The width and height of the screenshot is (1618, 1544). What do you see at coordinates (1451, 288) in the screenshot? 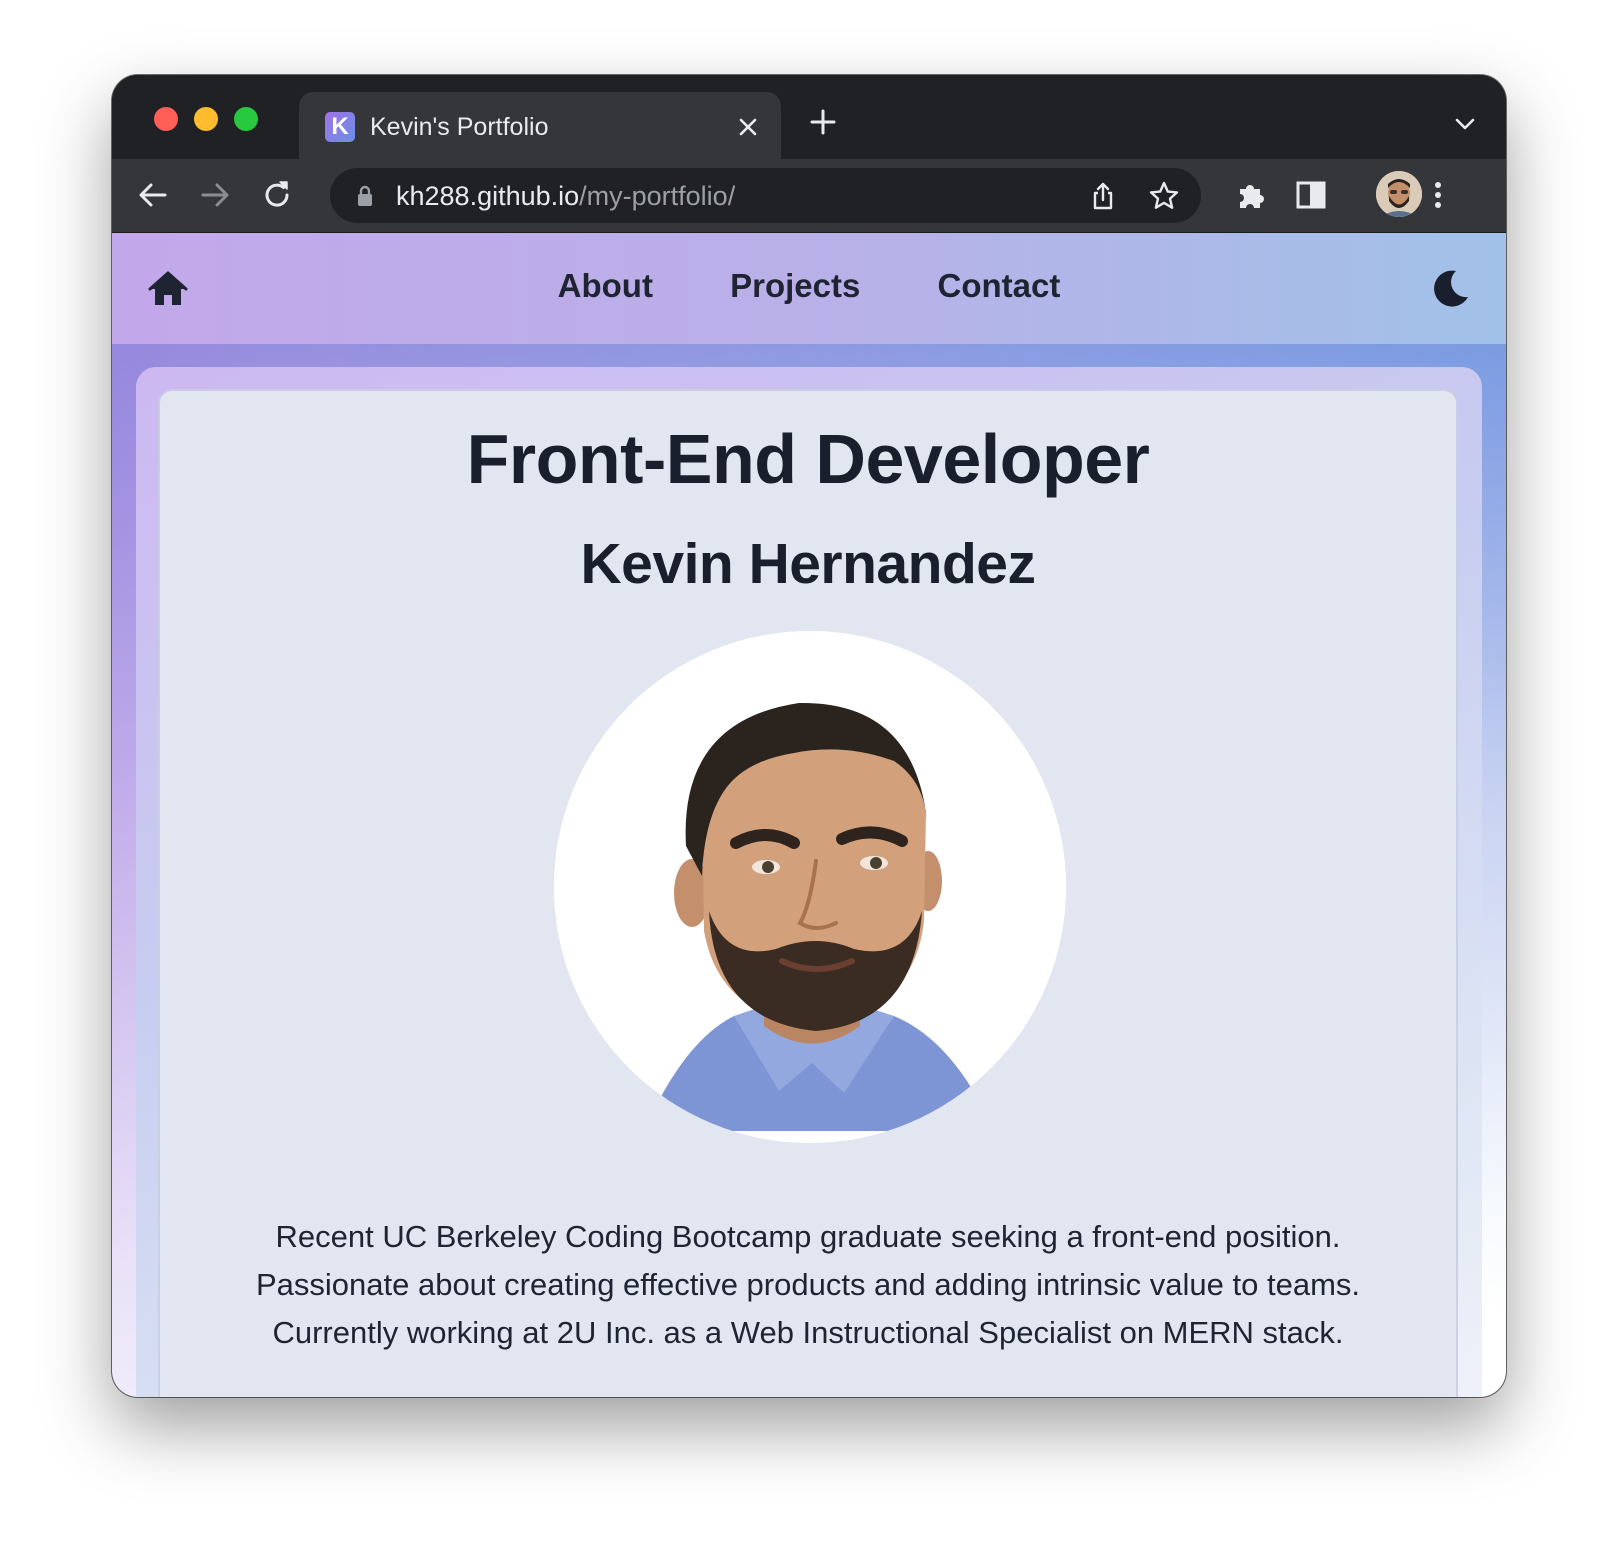
I see `moon-icon` at bounding box center [1451, 288].